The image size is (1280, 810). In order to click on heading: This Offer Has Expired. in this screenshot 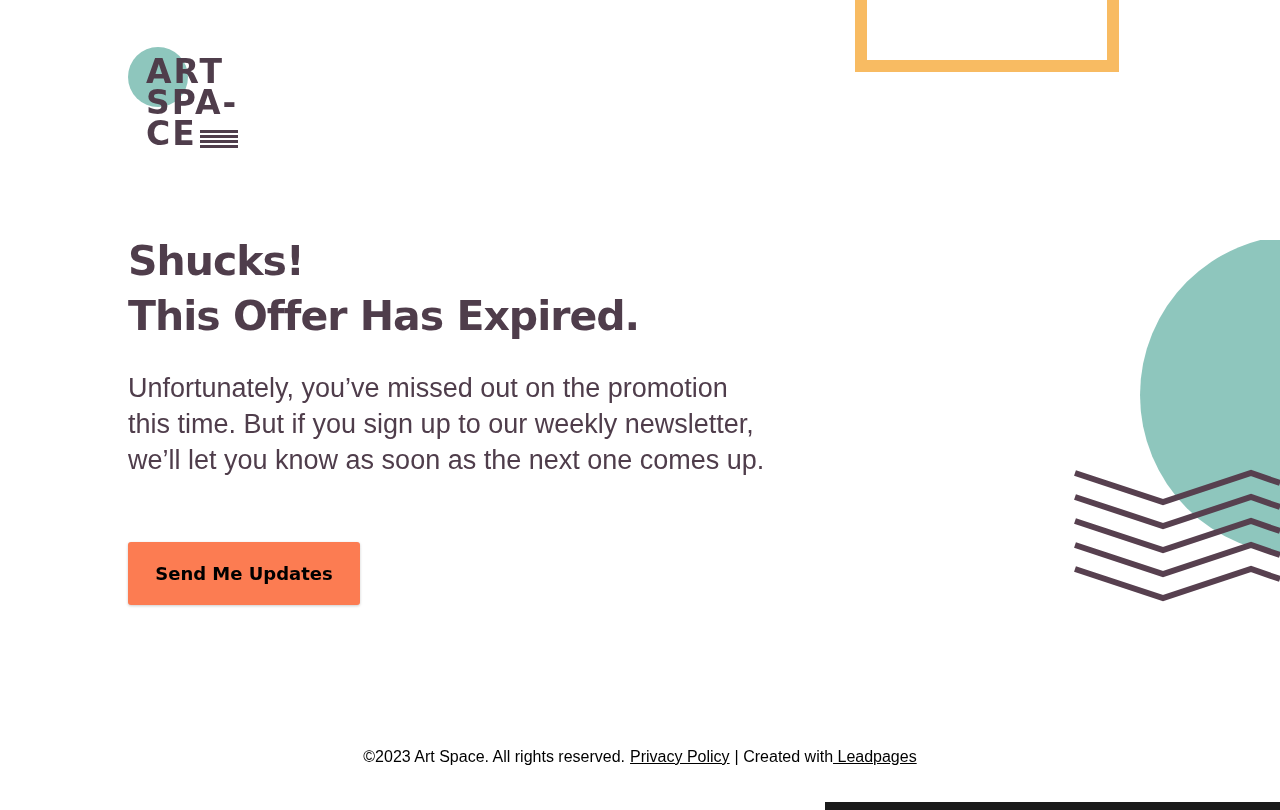, I will do `click(384, 316)`.